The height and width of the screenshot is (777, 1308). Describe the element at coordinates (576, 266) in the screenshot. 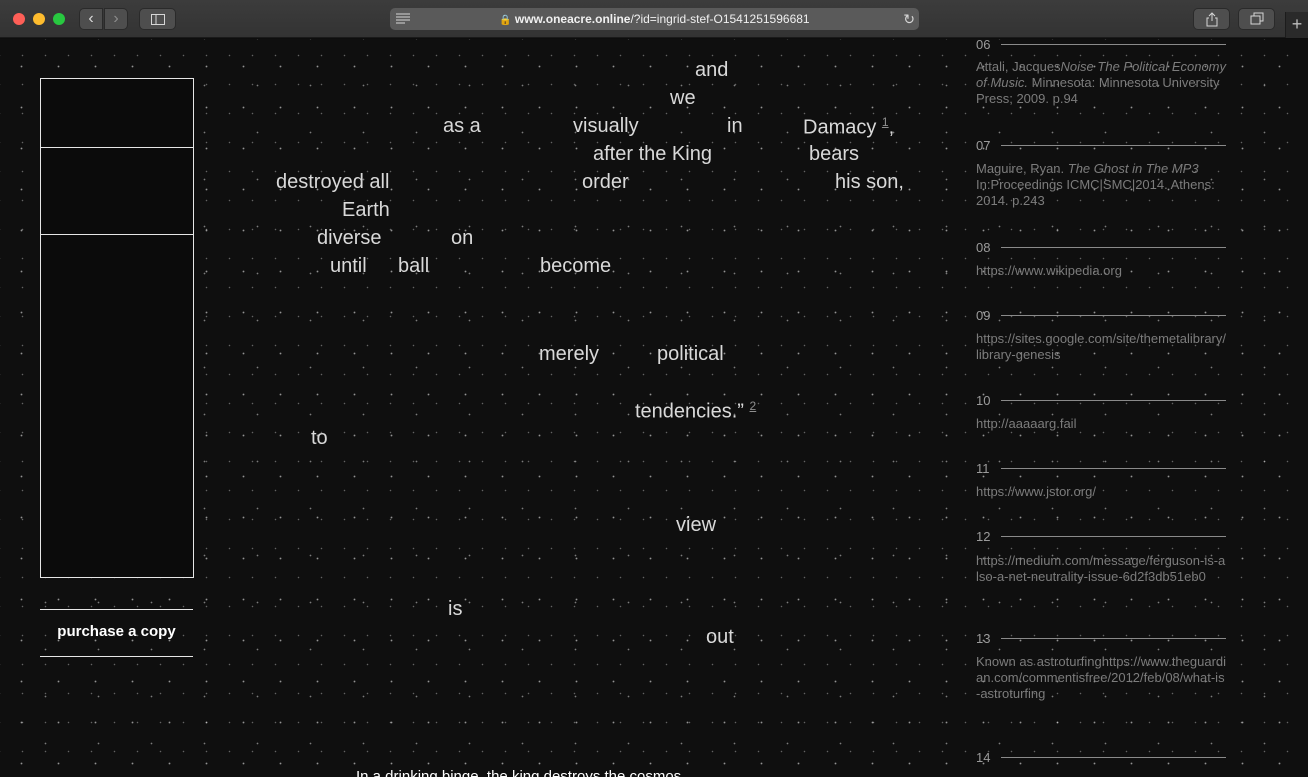

I see `poem-word: become` at that location.